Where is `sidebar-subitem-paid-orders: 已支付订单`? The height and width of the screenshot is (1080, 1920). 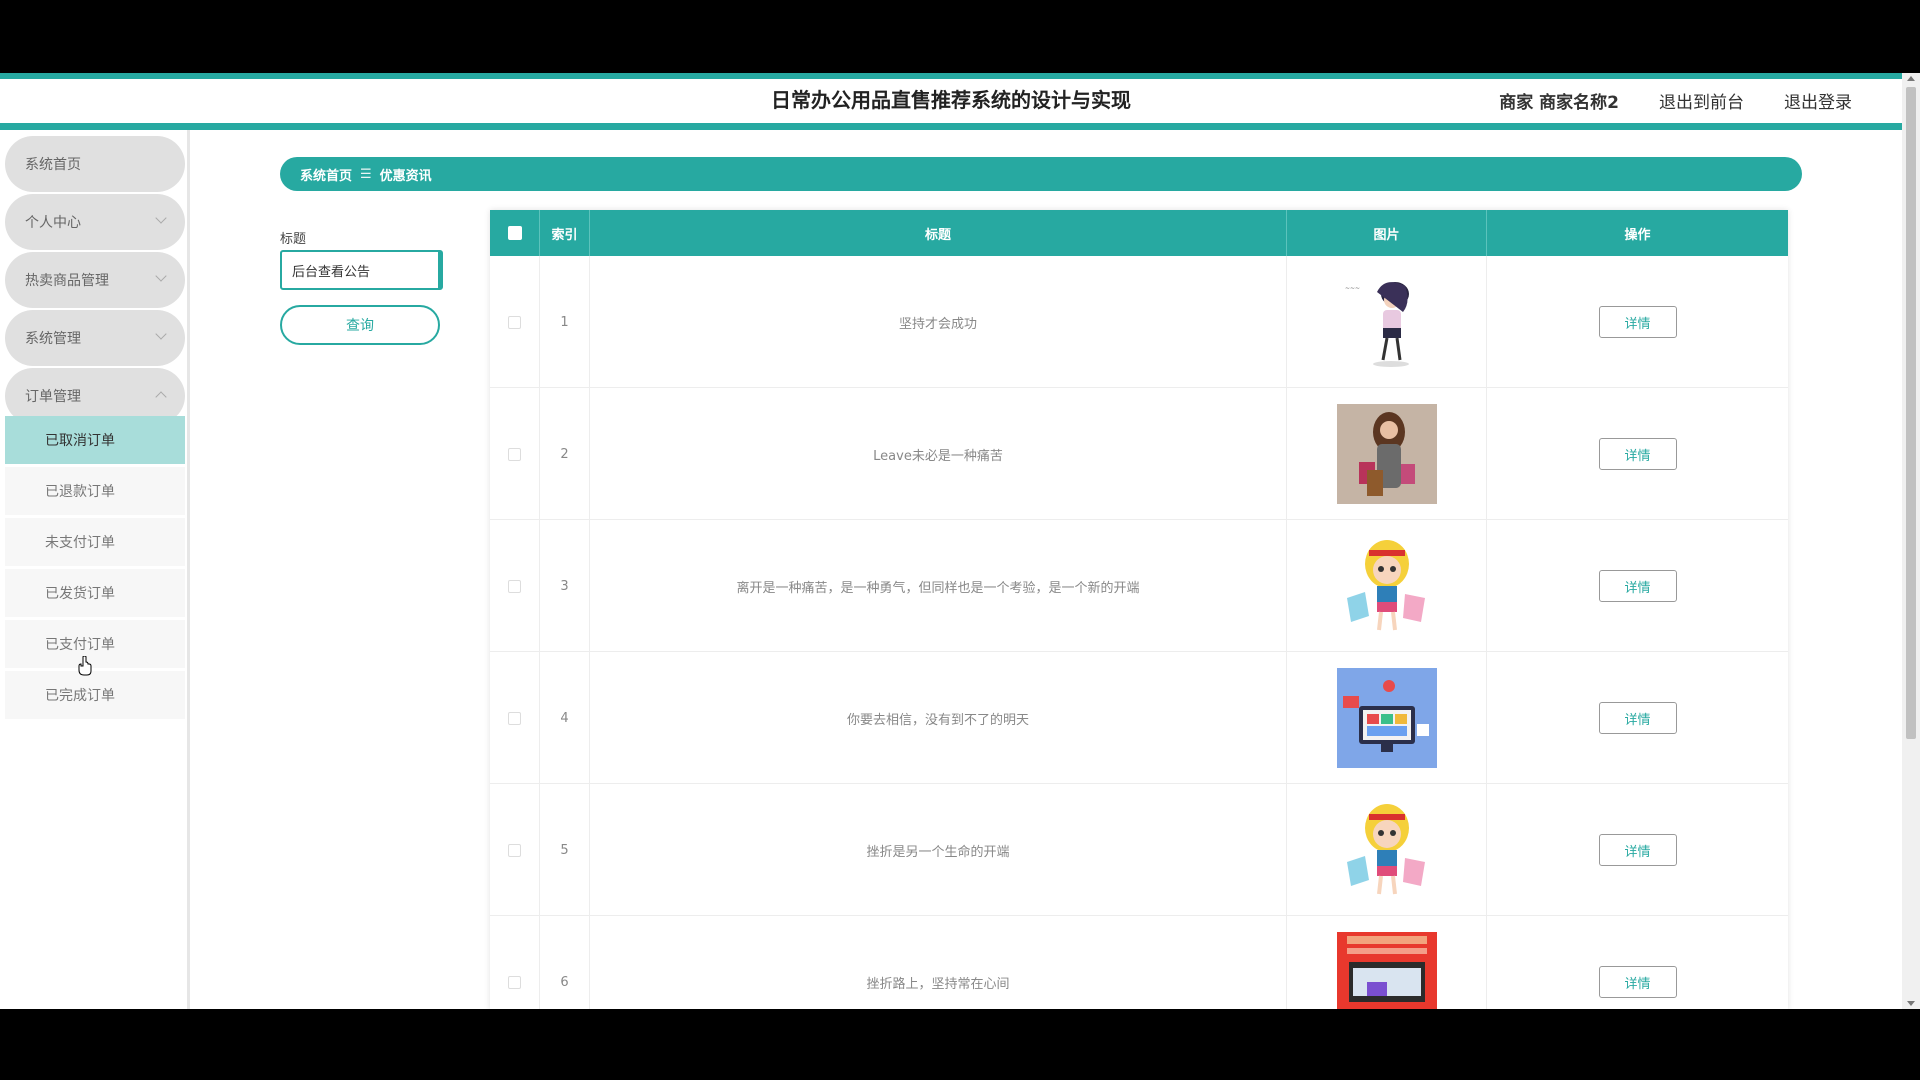
sidebar-subitem-paid-orders: 已支付订单 is located at coordinates (95, 644).